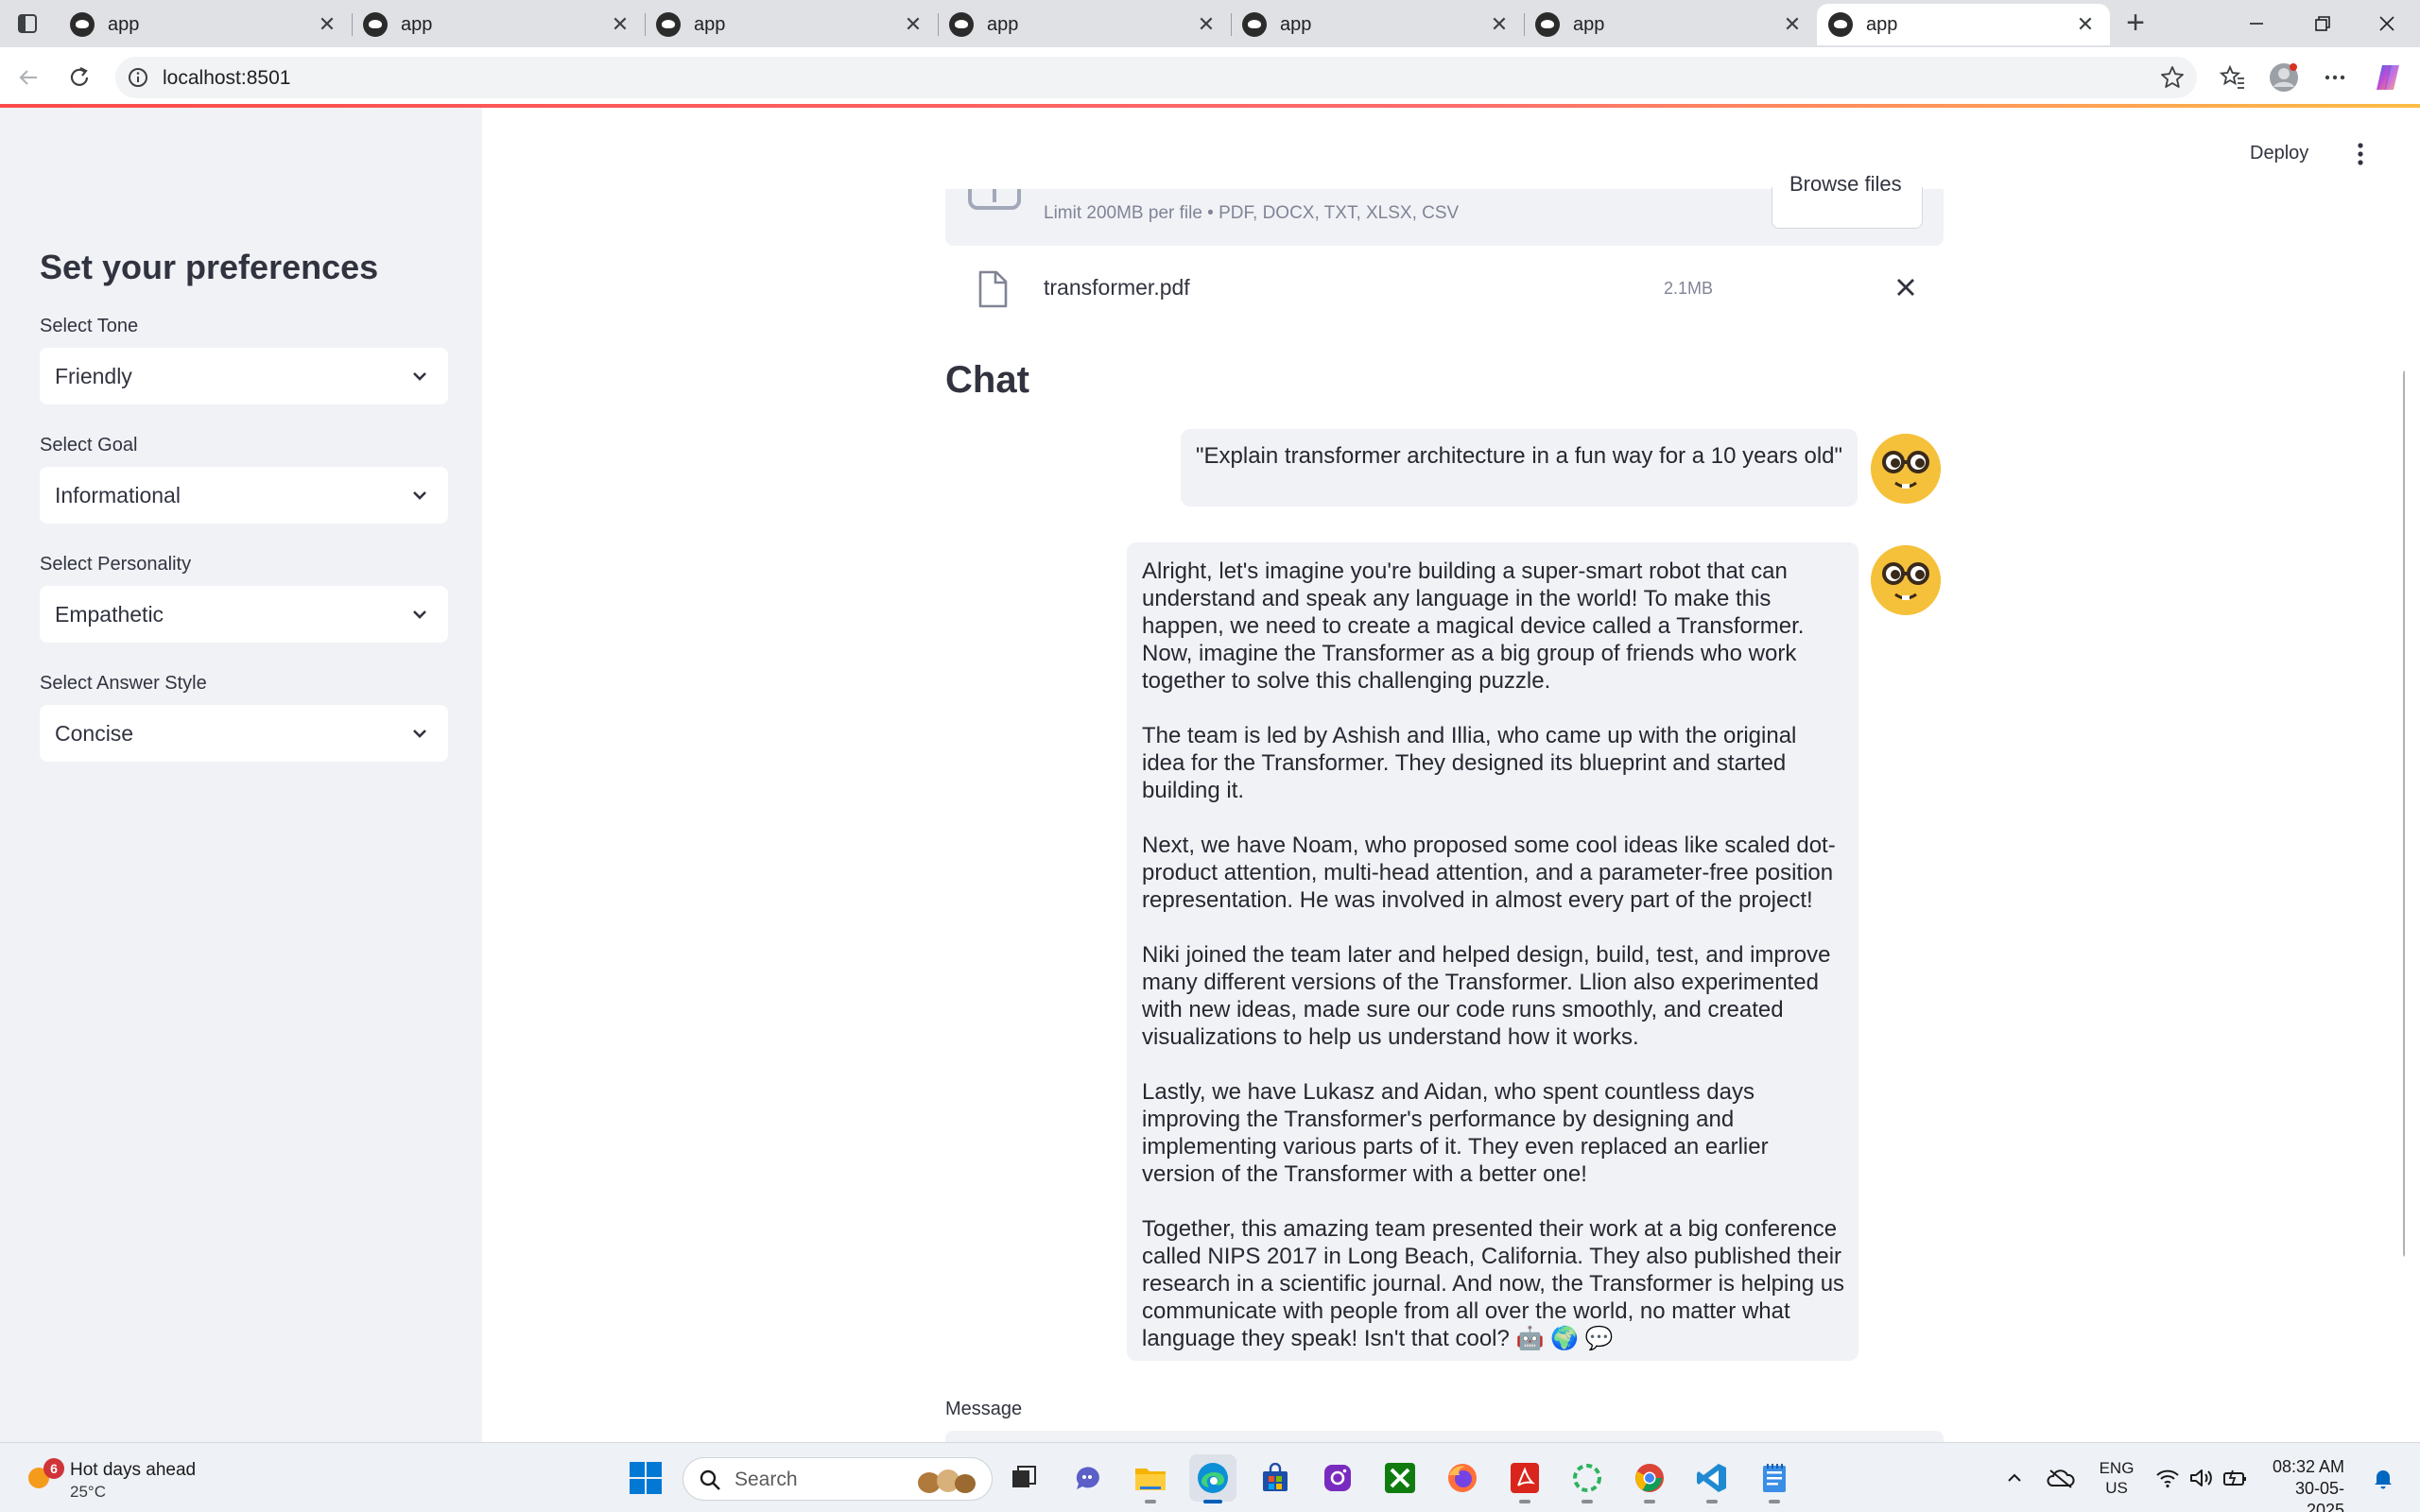  What do you see at coordinates (2383, 1477) in the screenshot?
I see `notification-bell-icon` at bounding box center [2383, 1477].